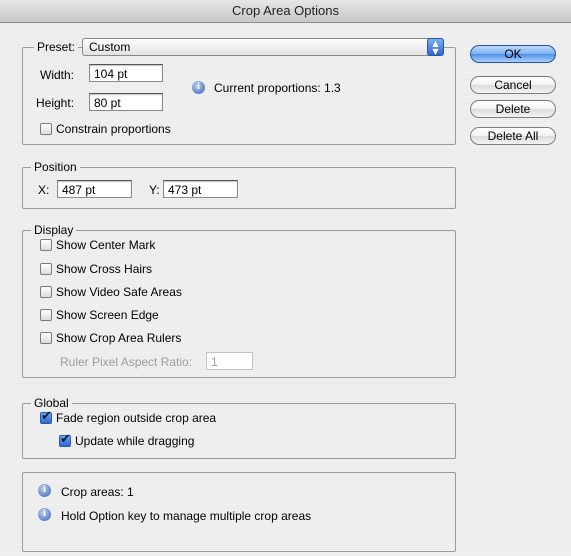 Image resolution: width=571 pixels, height=556 pixels. Describe the element at coordinates (94, 189) in the screenshot. I see `position-x-field: 487 pt` at that location.